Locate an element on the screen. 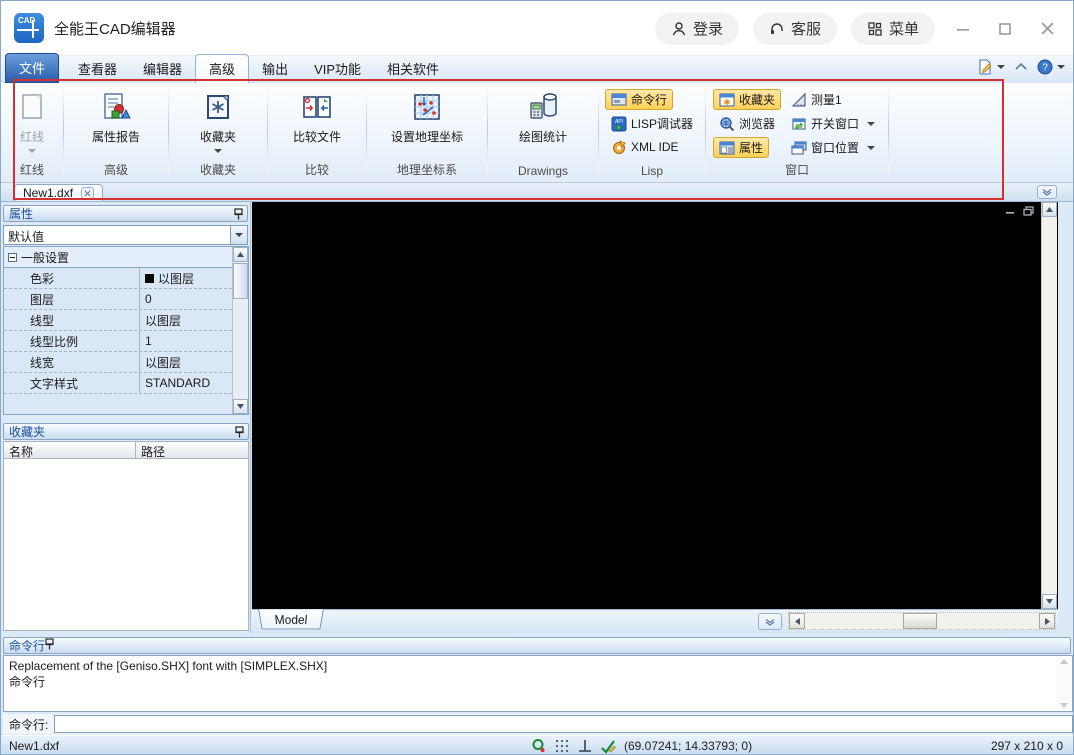  lisp-debugger-button: API LISP调试器 is located at coordinates (652, 123).